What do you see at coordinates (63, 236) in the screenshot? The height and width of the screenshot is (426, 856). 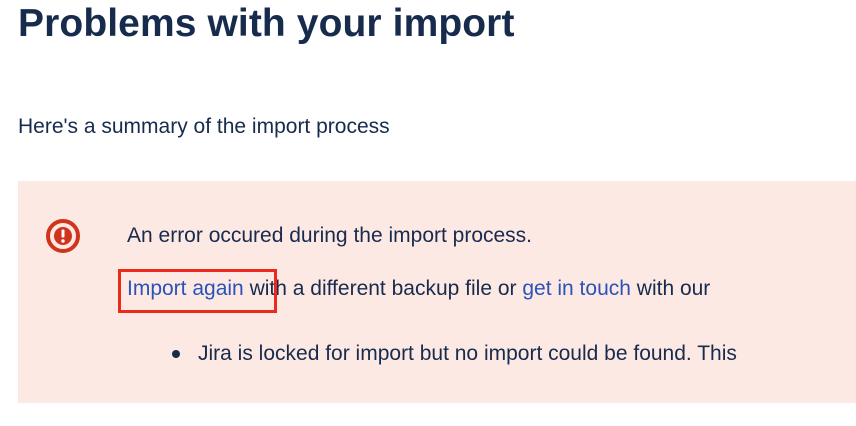 I see `error-circle-icon` at bounding box center [63, 236].